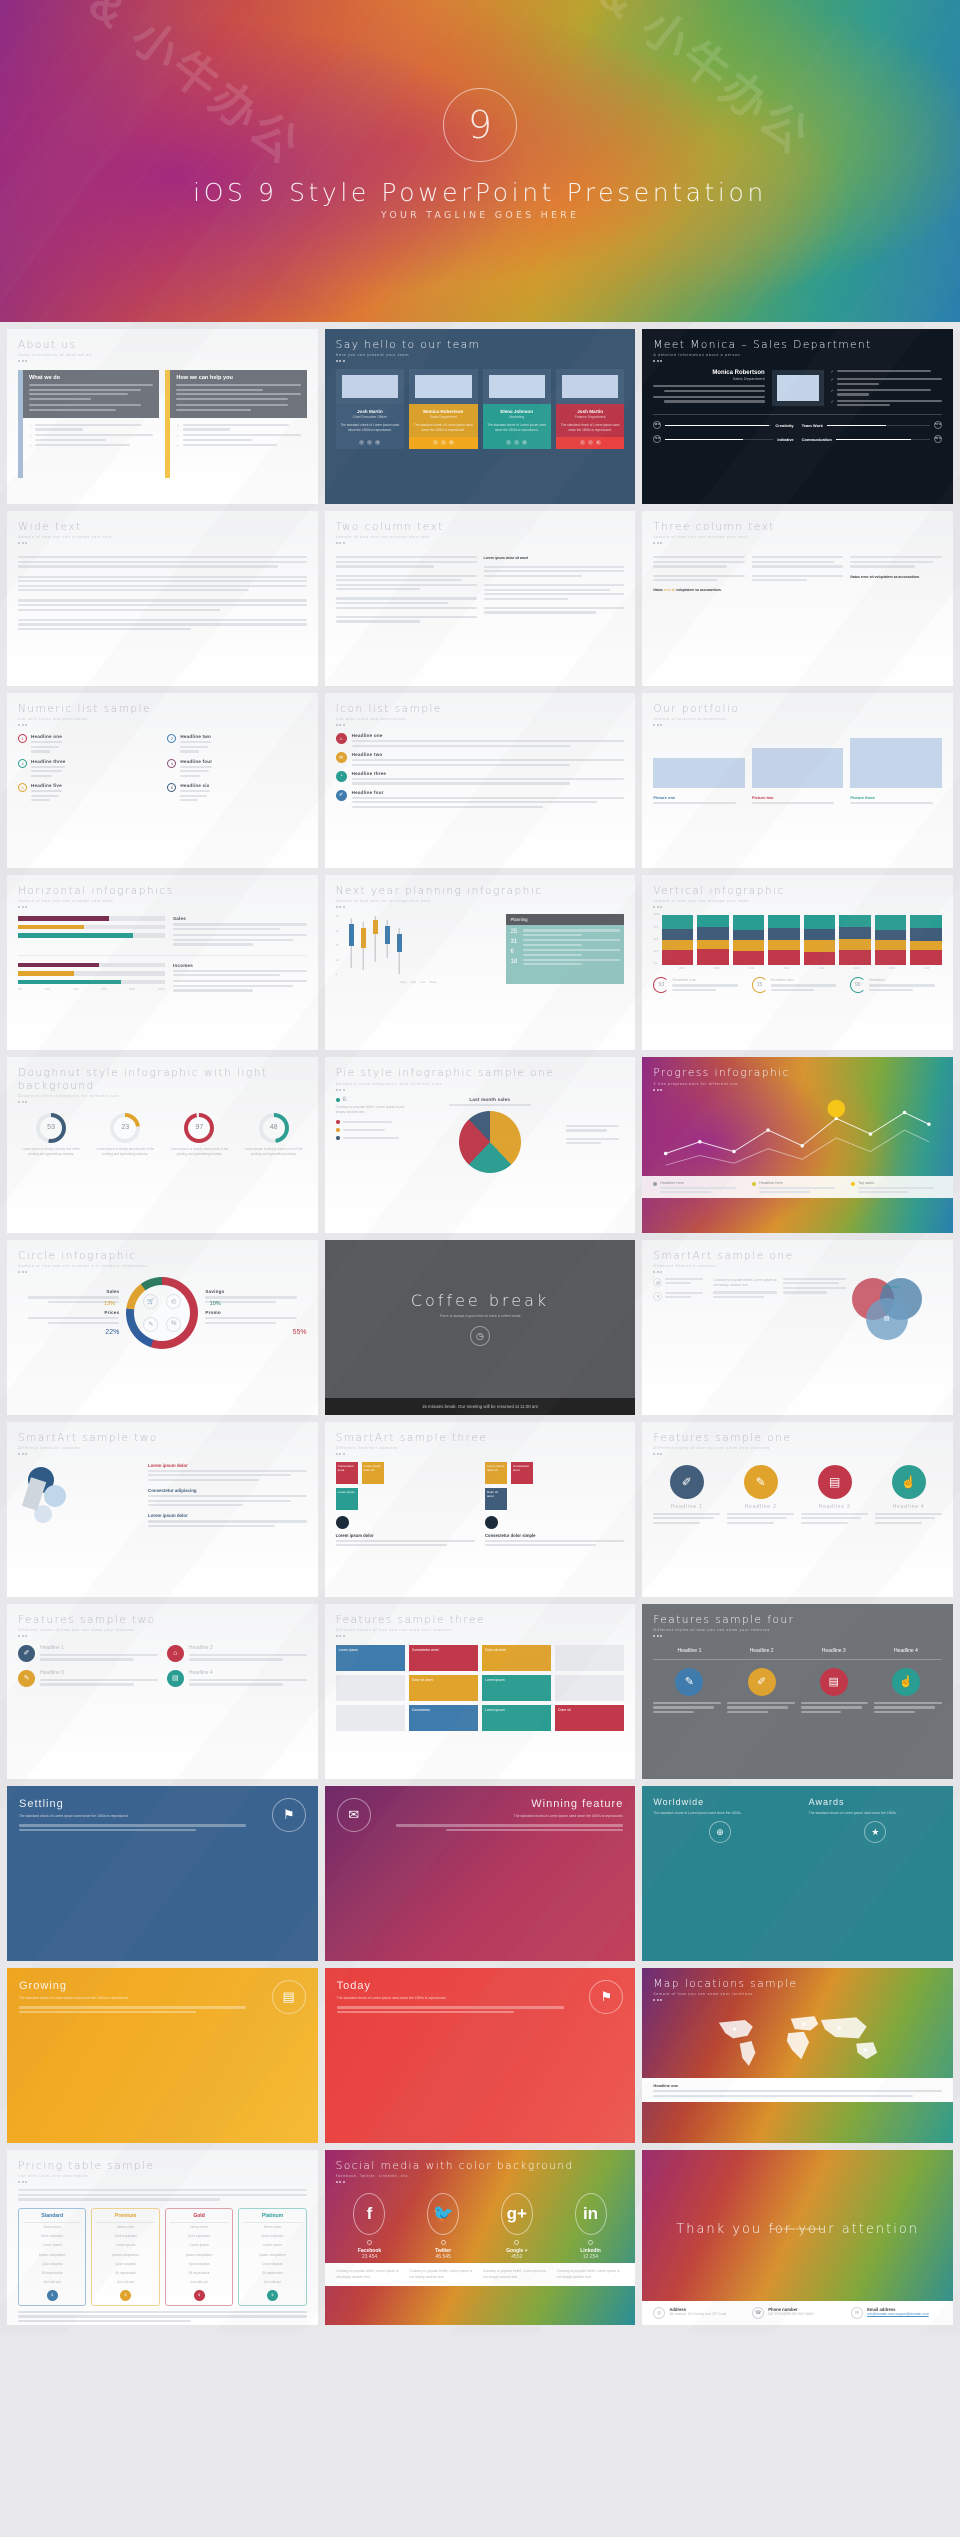 The height and width of the screenshot is (2537, 960). I want to click on tile: Lorem ipsum dolor sit, so click(372, 1472).